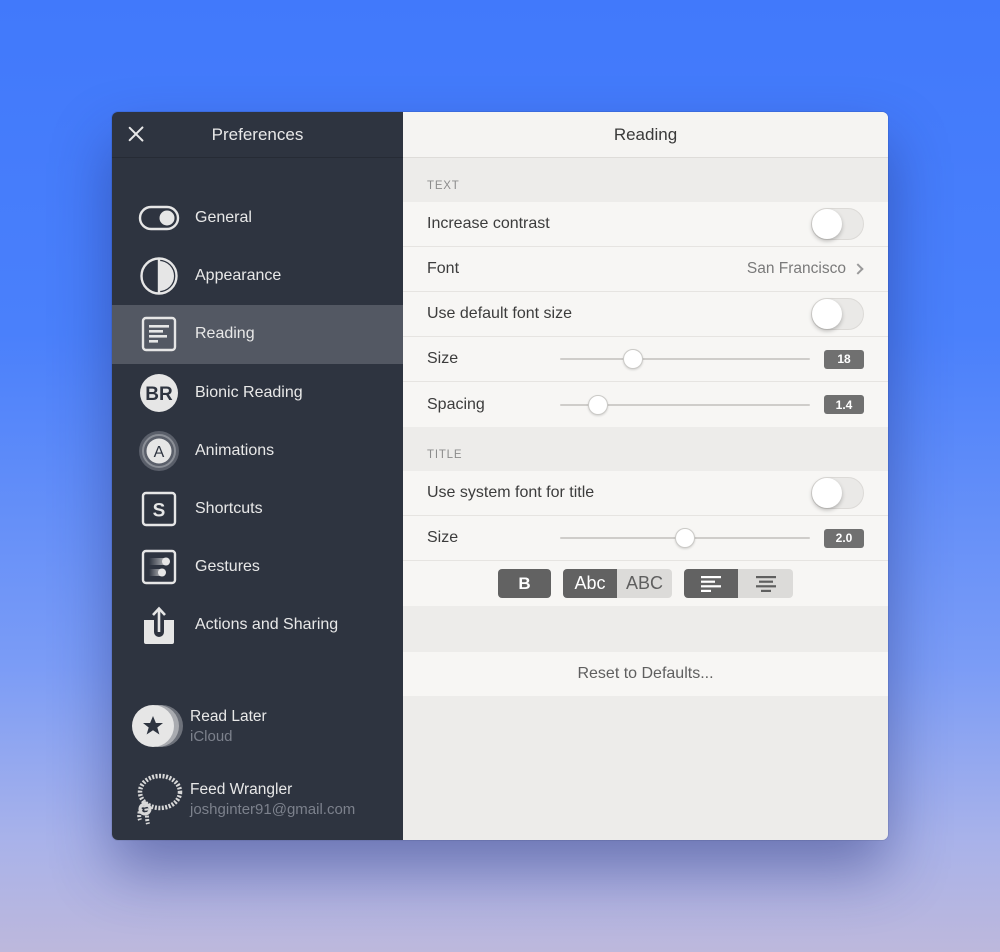  I want to click on case-titlecase-button: Abc, so click(590, 583).